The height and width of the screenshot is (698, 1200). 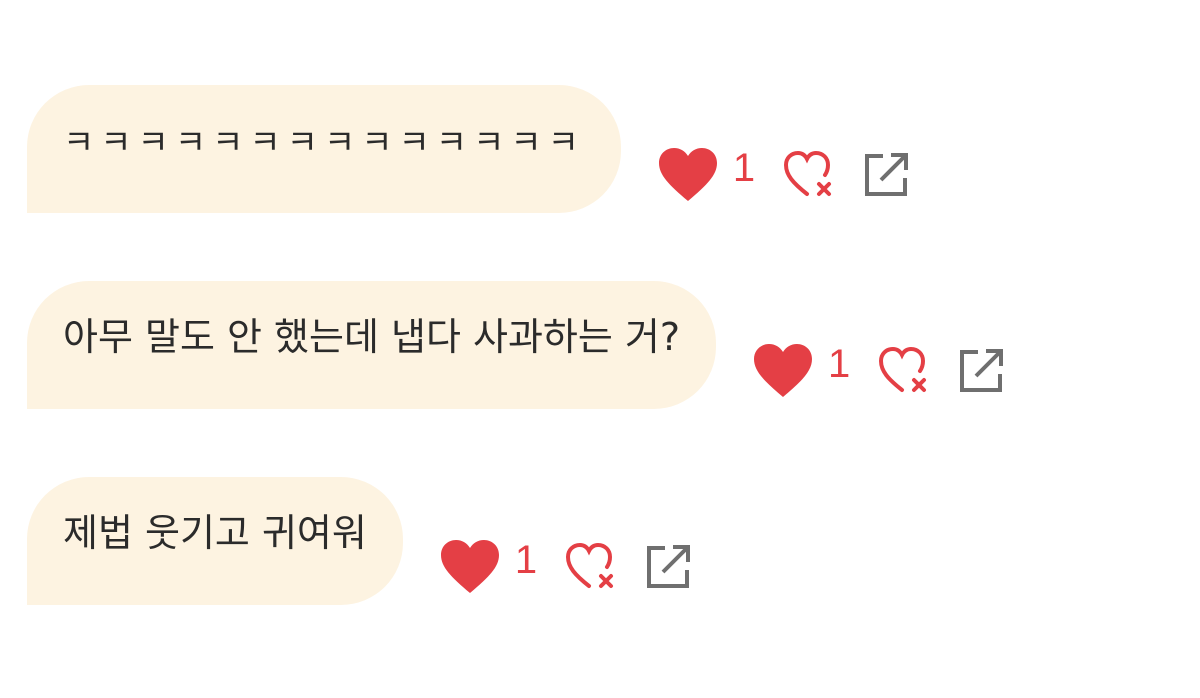 I want to click on message-row: ㅋㅋㅋㅋㅋㅋㅋㅋㅋㅋㅋㅋㅋㅋ 1, so click(x=455, y=149).